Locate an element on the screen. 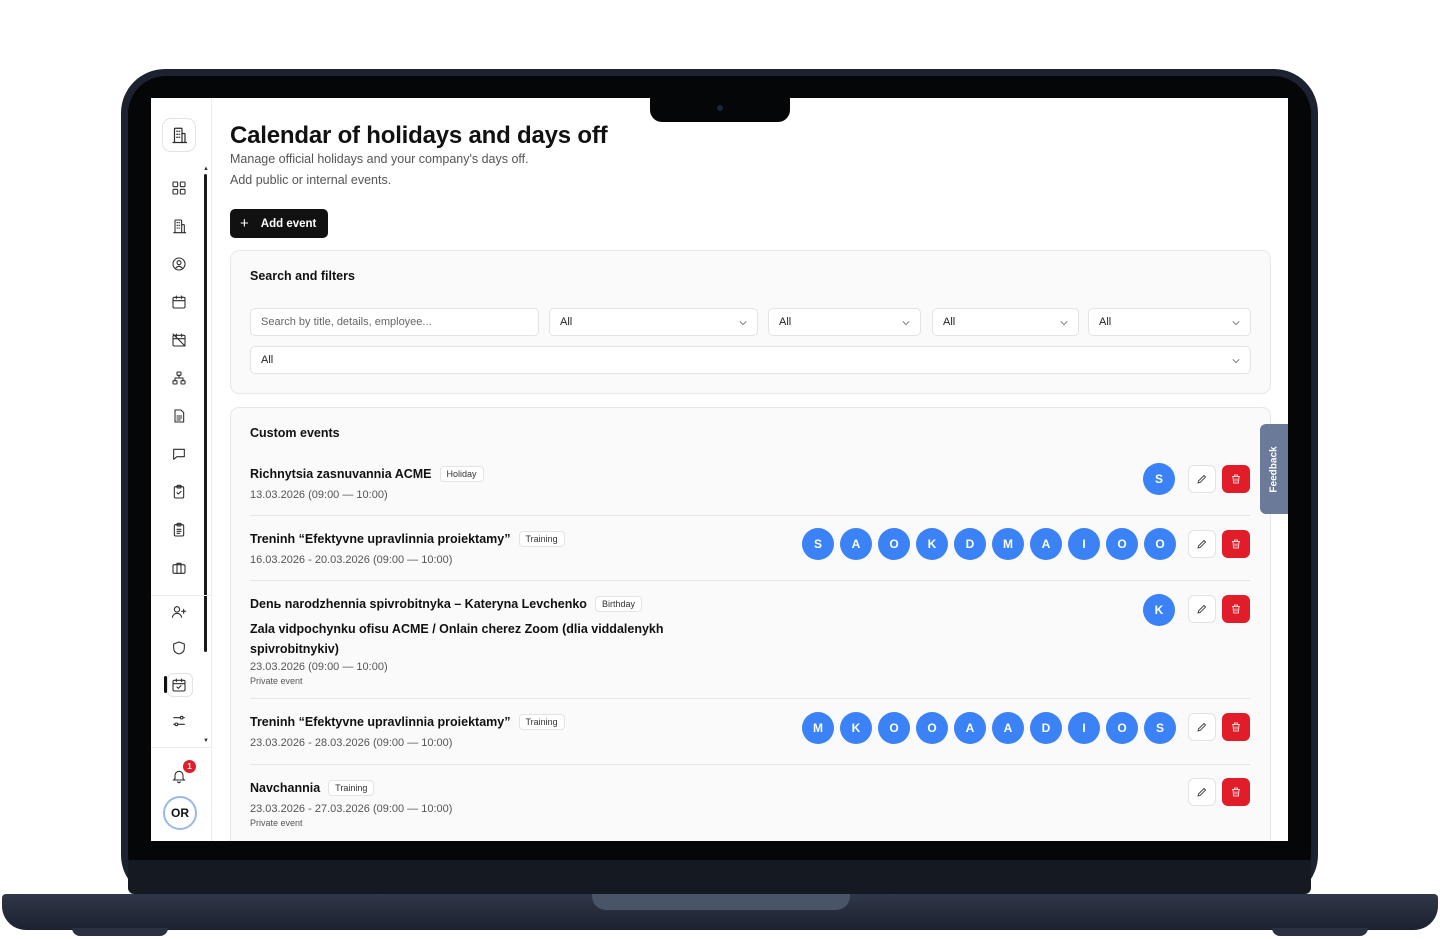  user-avatar: OR is located at coordinates (180, 813).